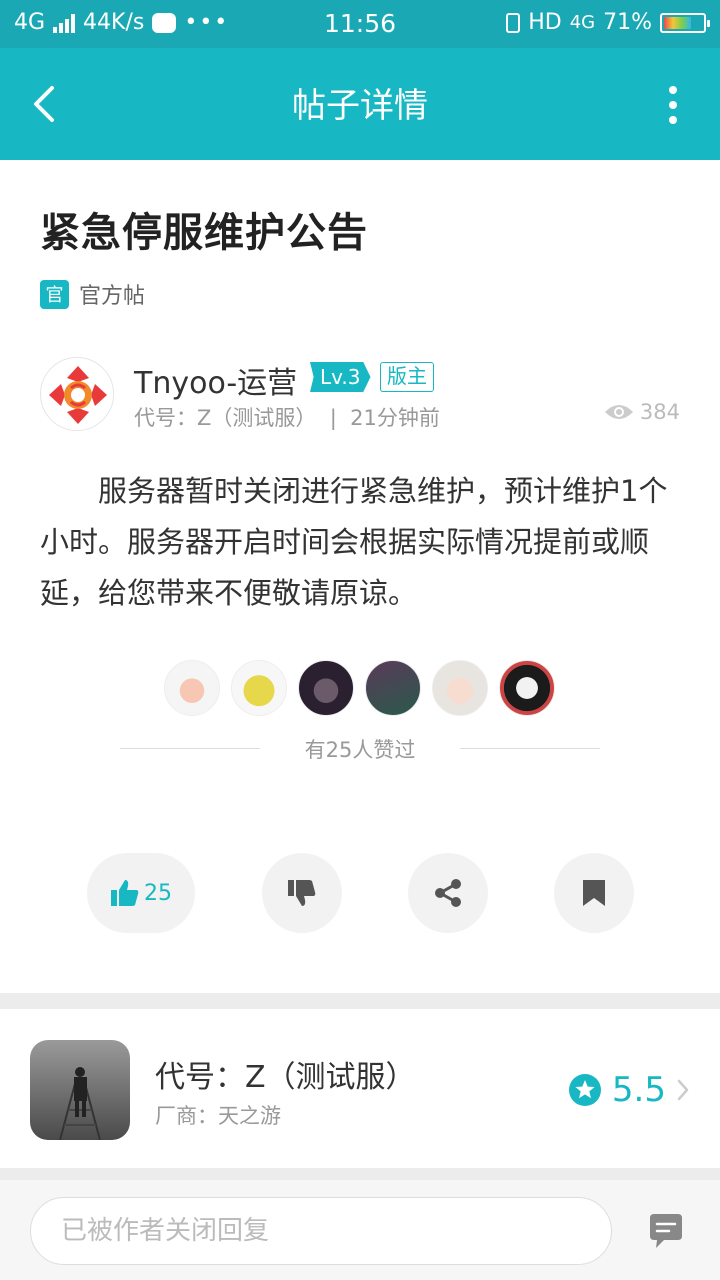 This screenshot has height=1280, width=720. What do you see at coordinates (158, 893) in the screenshot?
I see `like-count: 25` at bounding box center [158, 893].